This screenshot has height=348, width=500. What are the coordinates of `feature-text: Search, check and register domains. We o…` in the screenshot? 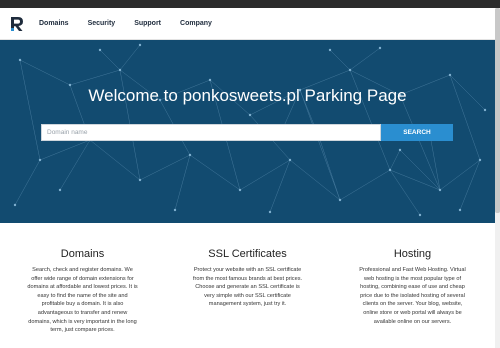 It's located at (82, 300).